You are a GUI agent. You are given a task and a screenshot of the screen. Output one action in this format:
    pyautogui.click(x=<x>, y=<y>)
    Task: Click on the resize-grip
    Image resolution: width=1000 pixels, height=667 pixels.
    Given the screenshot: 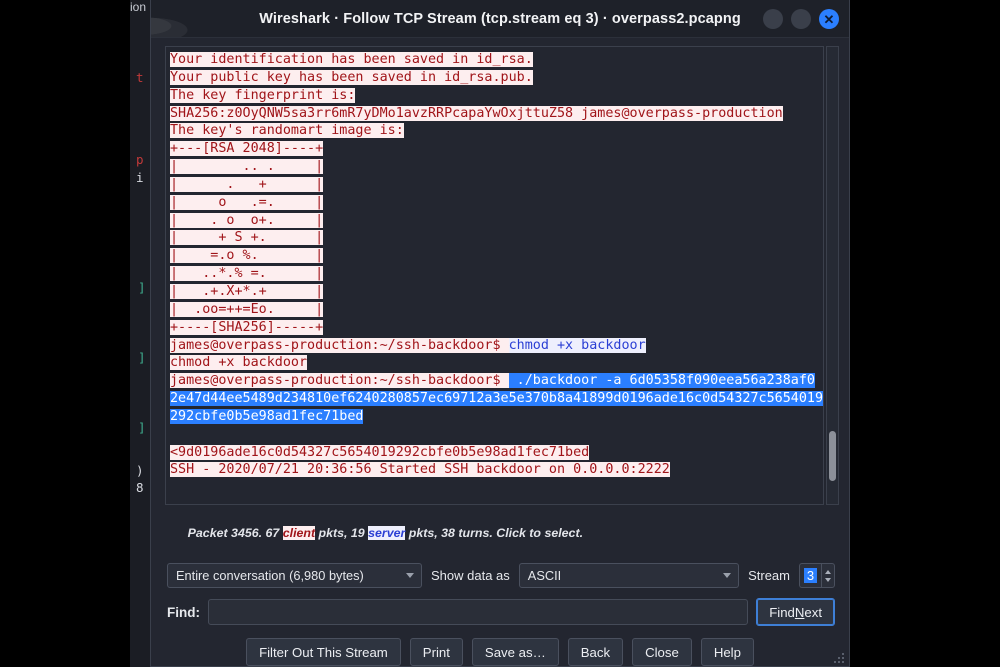 What is the action you would take?
    pyautogui.click(x=840, y=657)
    